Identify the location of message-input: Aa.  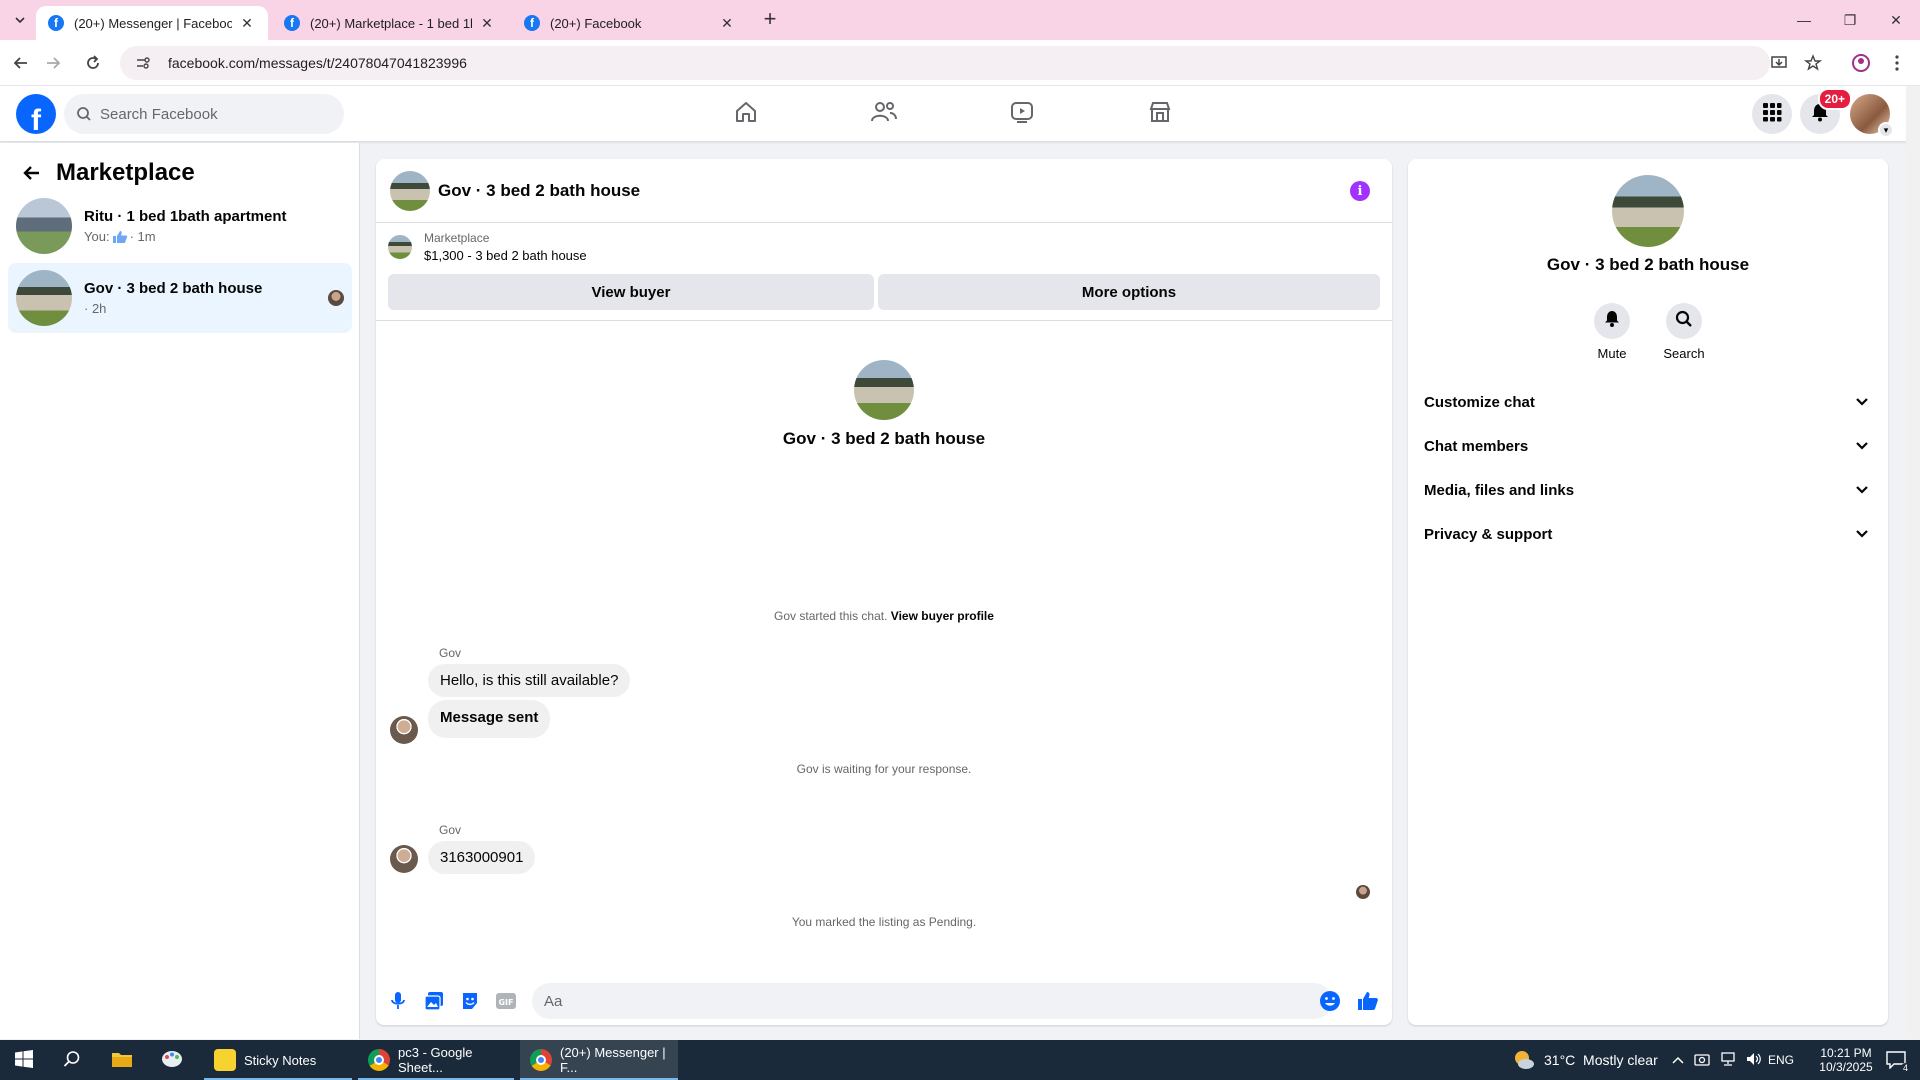
(932, 1001).